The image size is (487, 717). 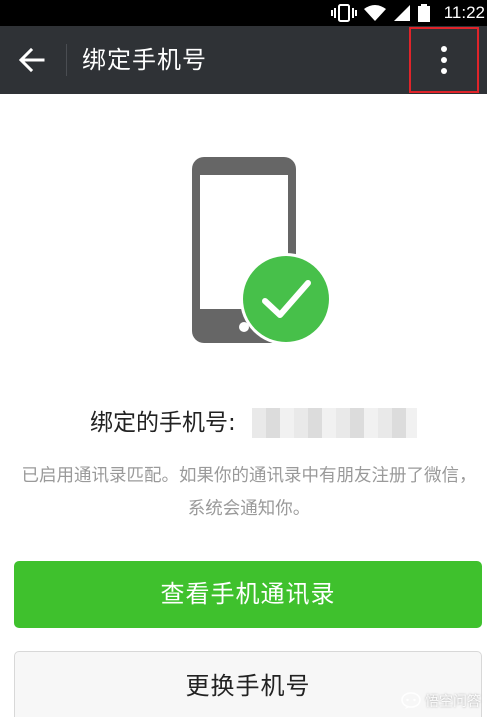 What do you see at coordinates (344, 13) in the screenshot?
I see `vibrate-icon` at bounding box center [344, 13].